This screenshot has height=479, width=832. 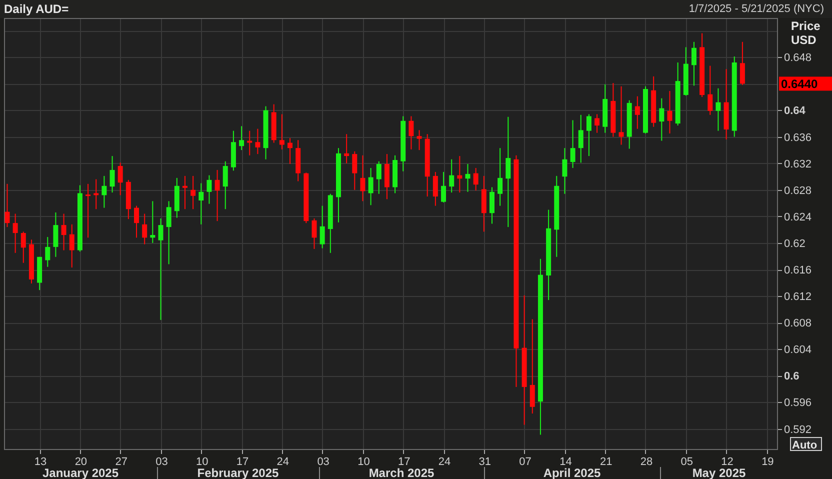 What do you see at coordinates (727, 462) in the screenshot?
I see `x-axis-label: 12` at bounding box center [727, 462].